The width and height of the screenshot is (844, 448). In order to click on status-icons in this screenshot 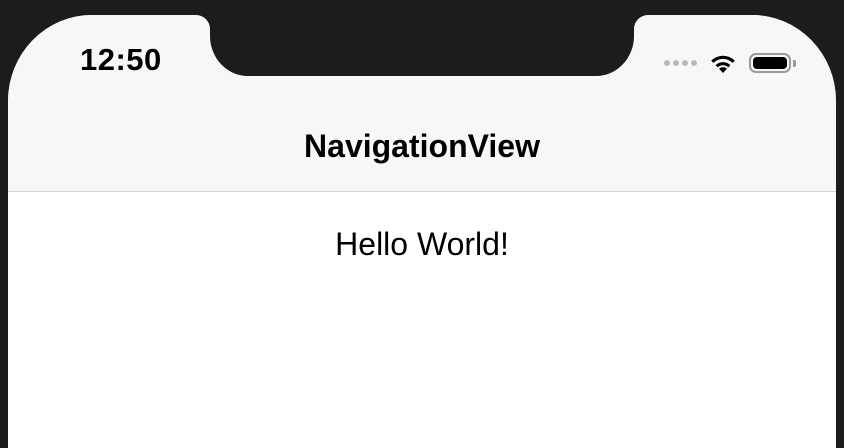, I will do `click(730, 63)`.